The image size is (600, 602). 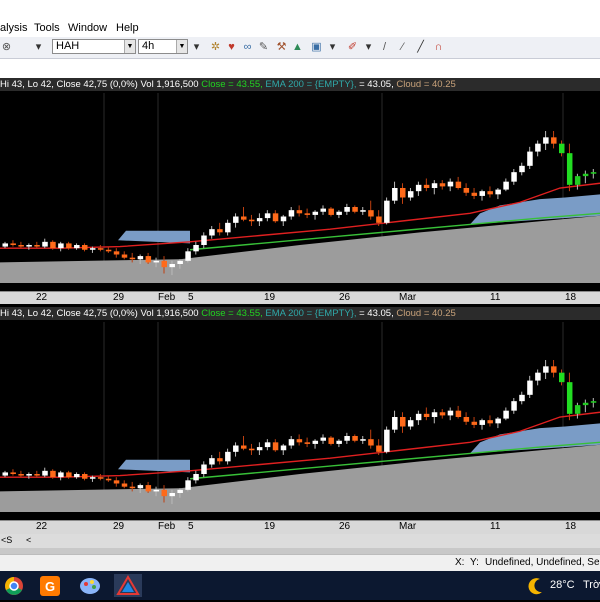 I want to click on amibroker-icon, so click(x=128, y=585).